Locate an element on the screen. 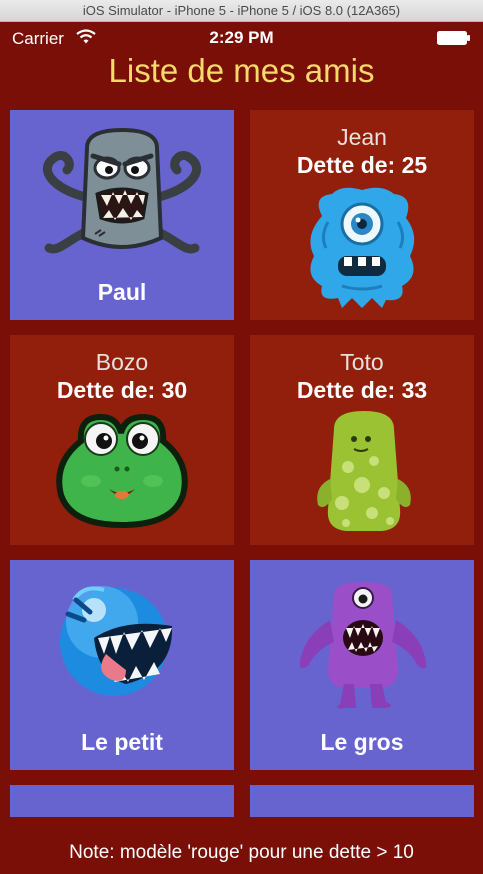  friend-tile-le-gros: Le gros is located at coordinates (362, 665).